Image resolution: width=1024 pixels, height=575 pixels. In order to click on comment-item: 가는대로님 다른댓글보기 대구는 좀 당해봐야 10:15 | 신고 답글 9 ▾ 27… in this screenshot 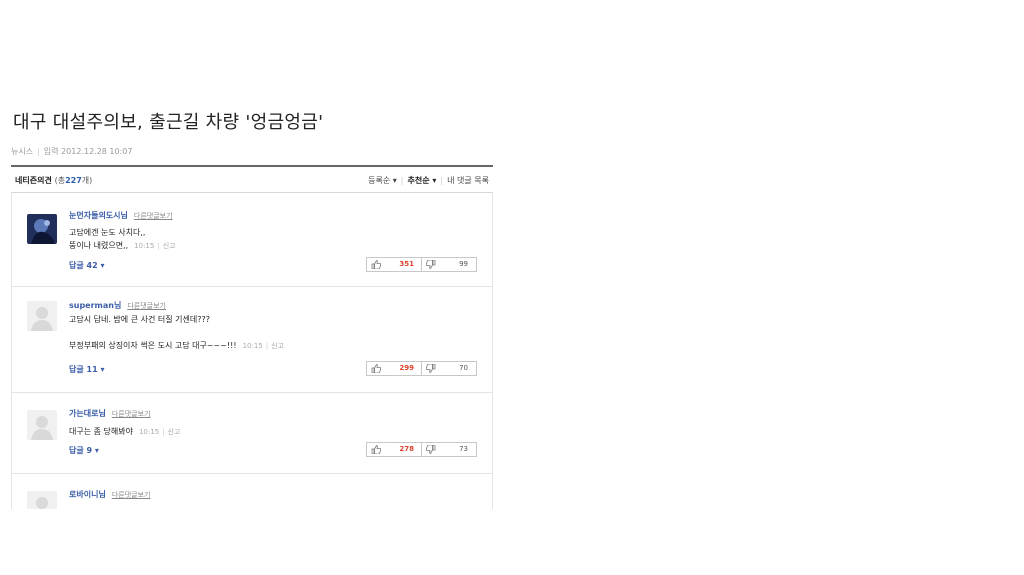, I will do `click(252, 433)`.